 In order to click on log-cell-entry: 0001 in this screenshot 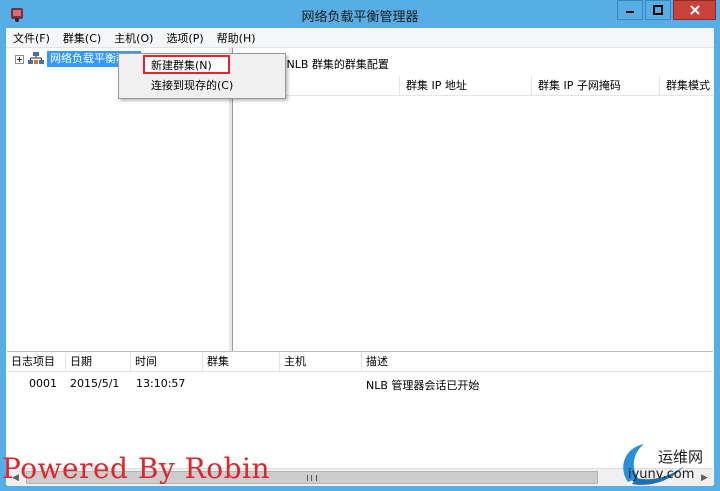, I will do `click(43, 383)`.